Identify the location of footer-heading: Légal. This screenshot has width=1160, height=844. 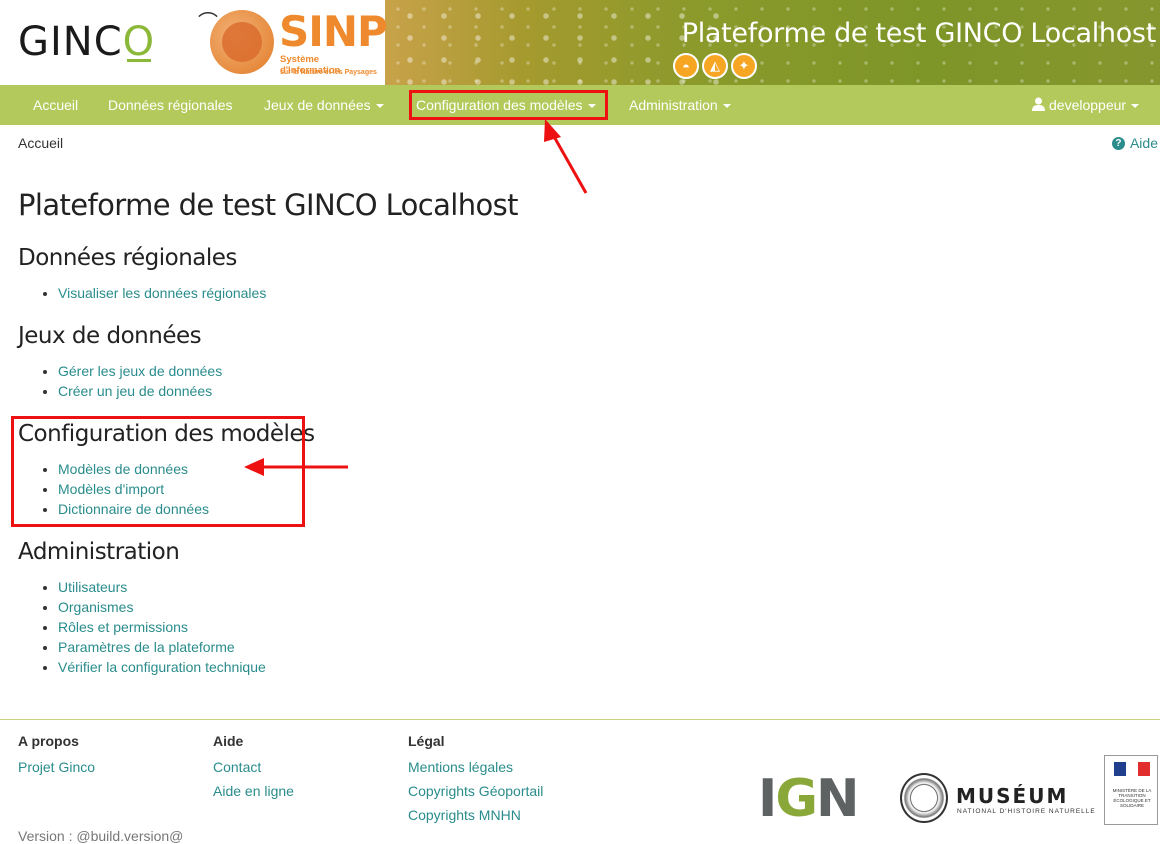
(426, 741).